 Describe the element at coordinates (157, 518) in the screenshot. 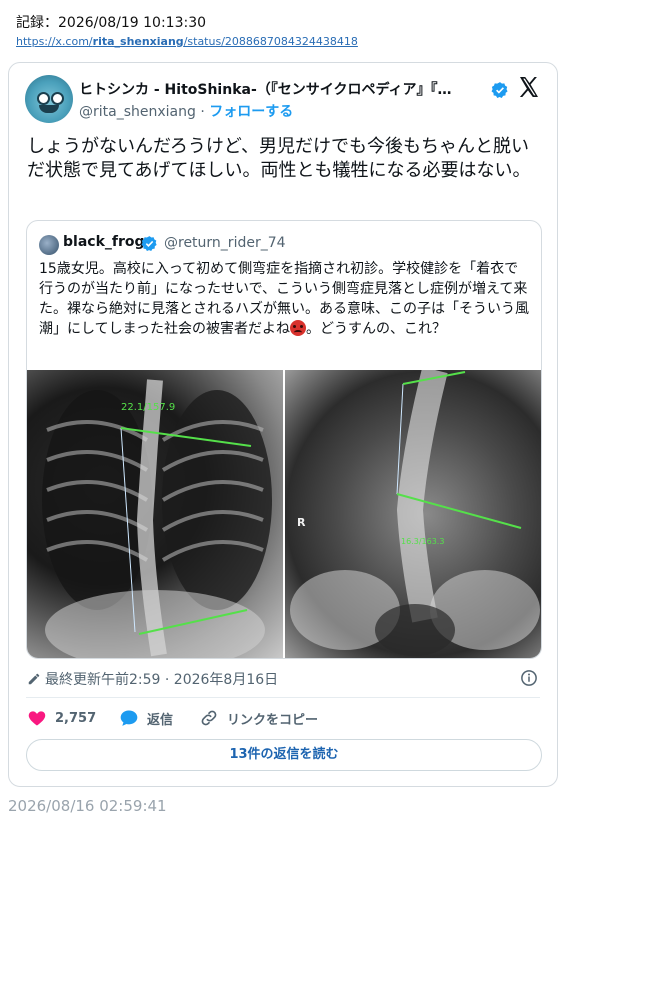

I see `chest-xray-drawing: 22.1/157.9` at that location.